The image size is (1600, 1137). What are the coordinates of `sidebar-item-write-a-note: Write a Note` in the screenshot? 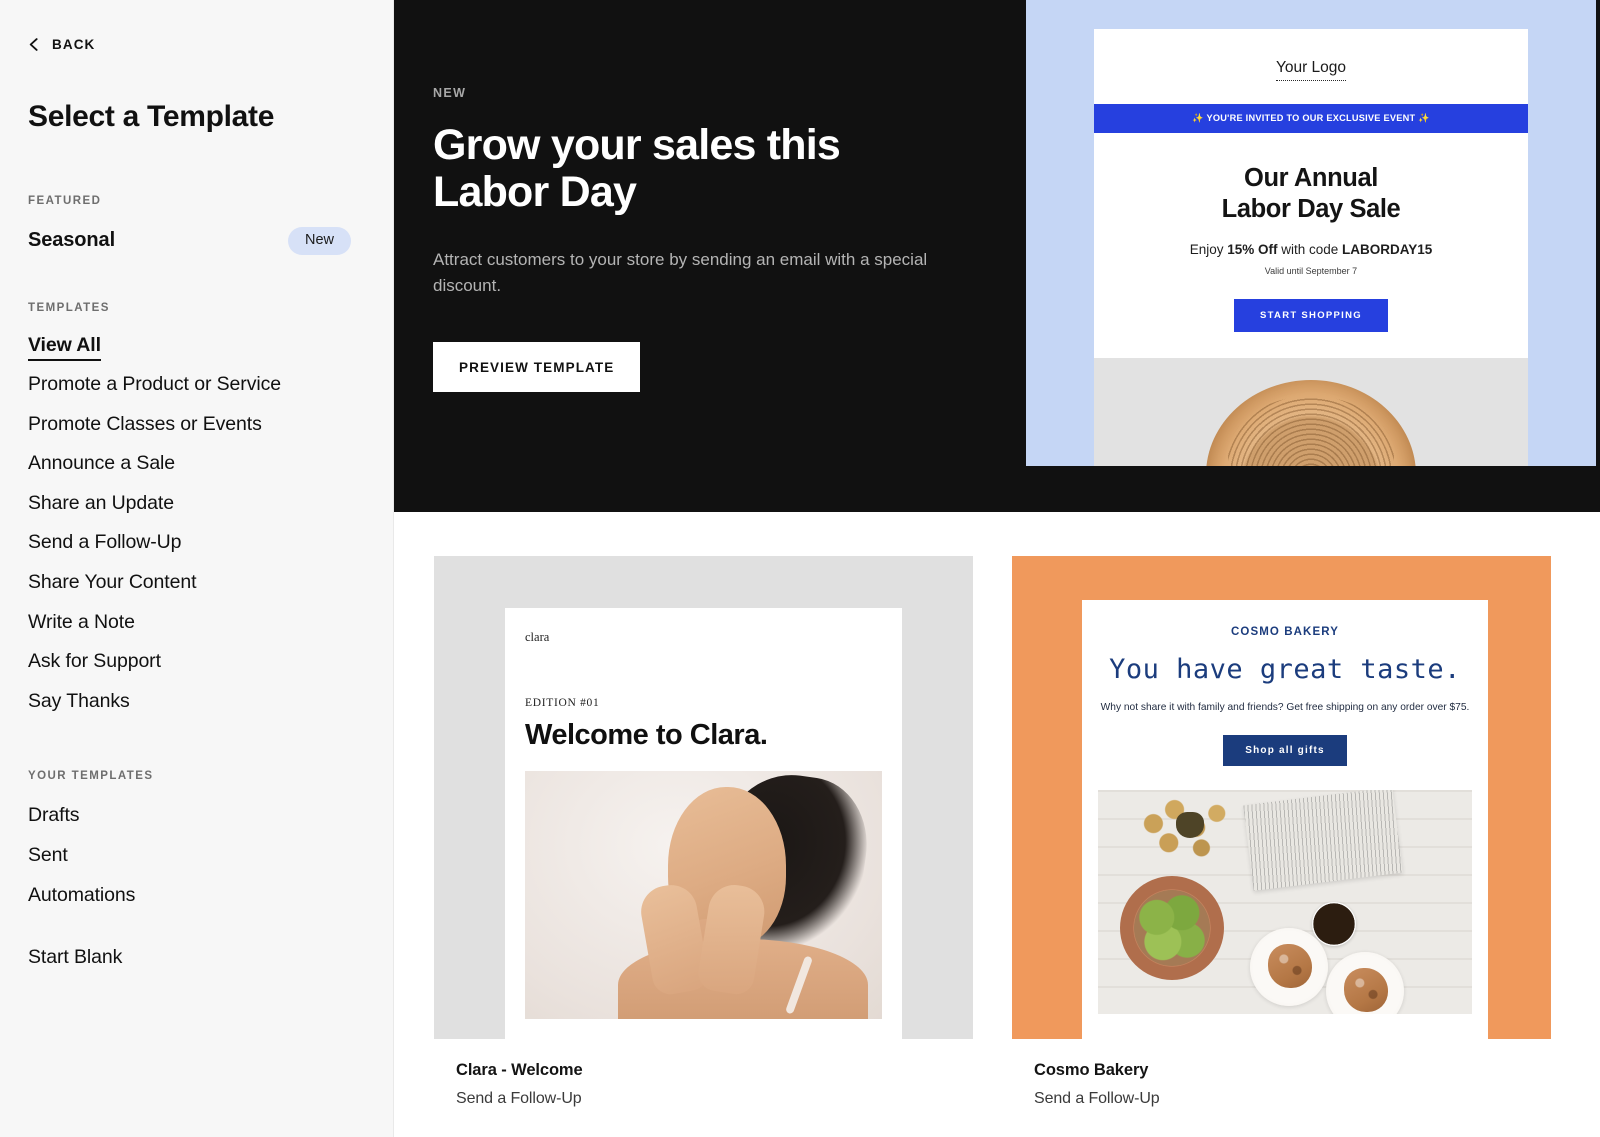 It's located at (81, 628).